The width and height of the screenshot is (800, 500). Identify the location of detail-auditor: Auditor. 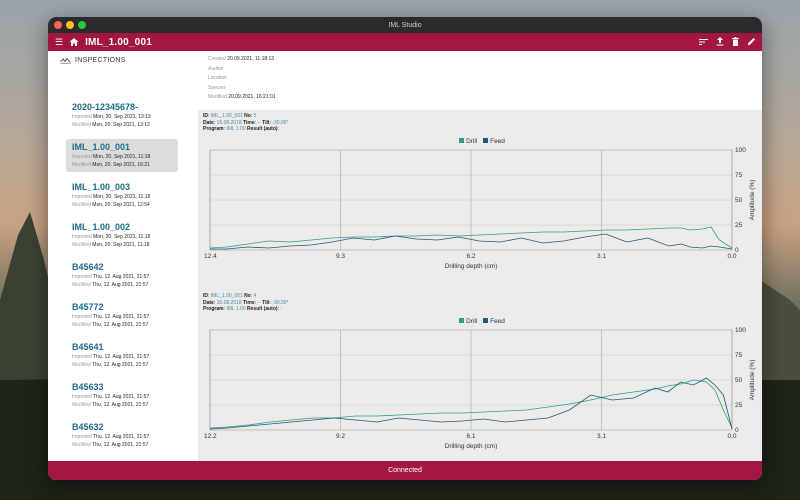
(216, 68).